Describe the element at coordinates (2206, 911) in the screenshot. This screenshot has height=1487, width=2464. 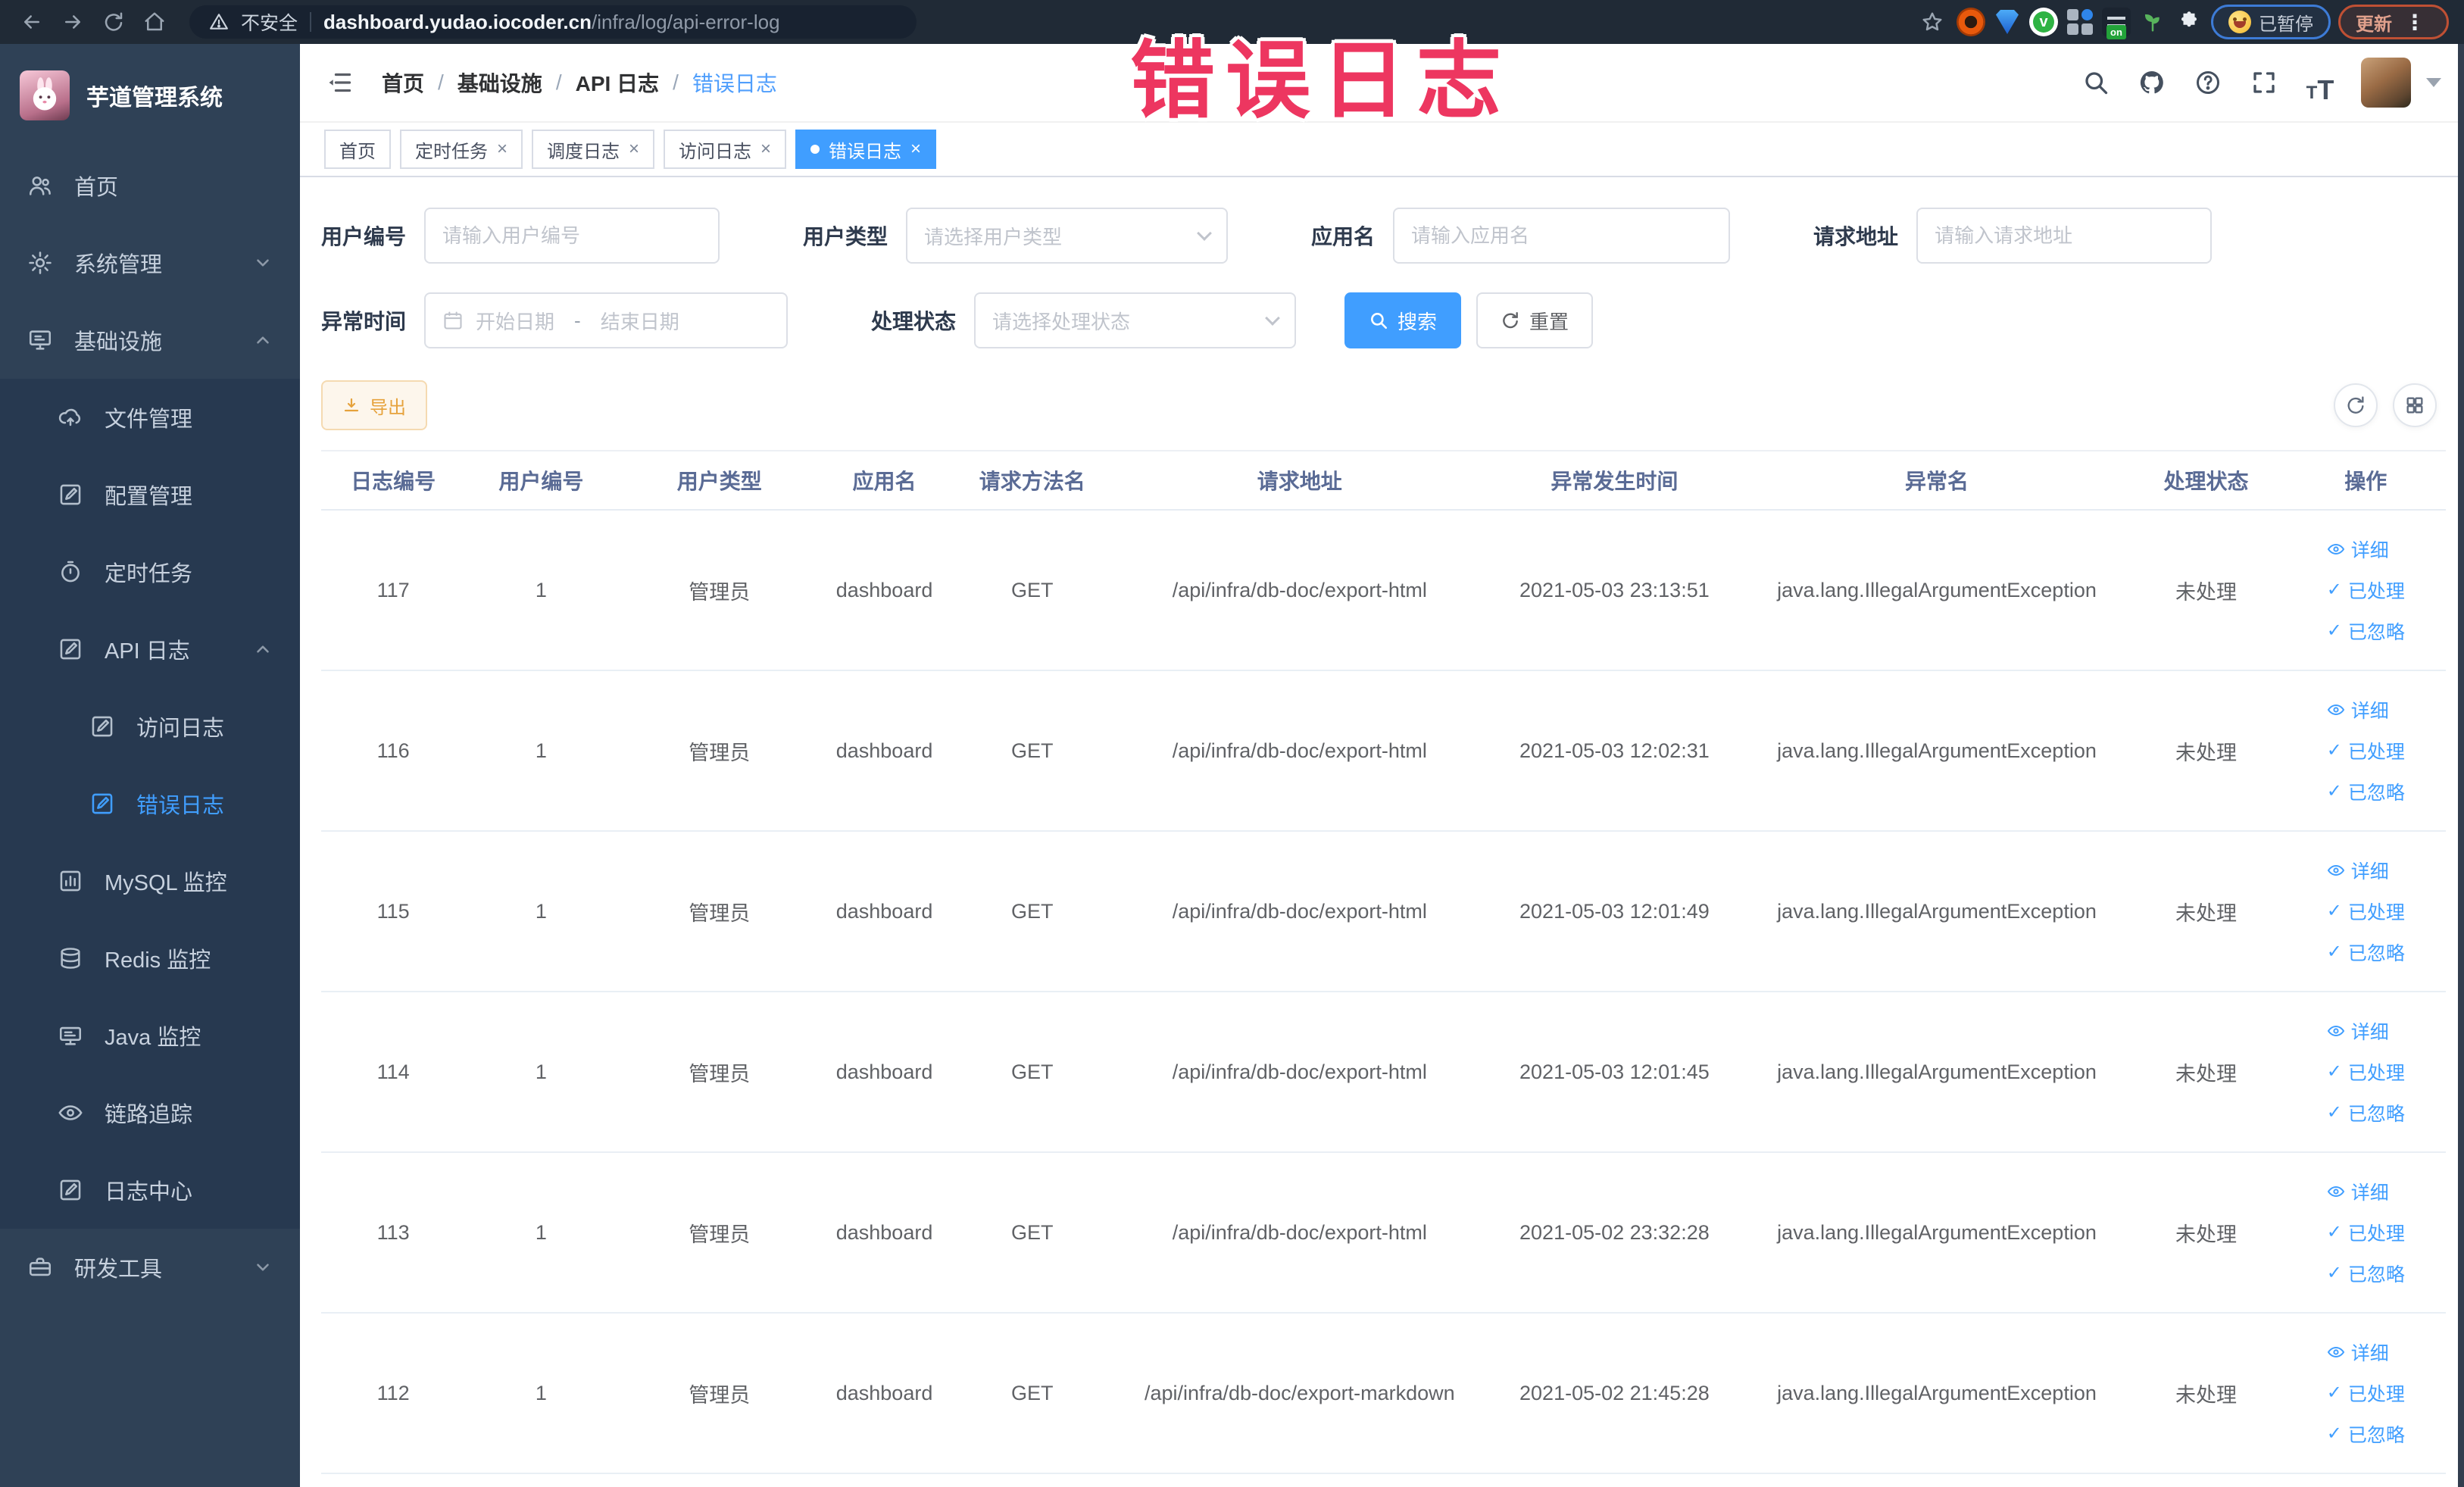
I see `cell-status: 未处理` at that location.